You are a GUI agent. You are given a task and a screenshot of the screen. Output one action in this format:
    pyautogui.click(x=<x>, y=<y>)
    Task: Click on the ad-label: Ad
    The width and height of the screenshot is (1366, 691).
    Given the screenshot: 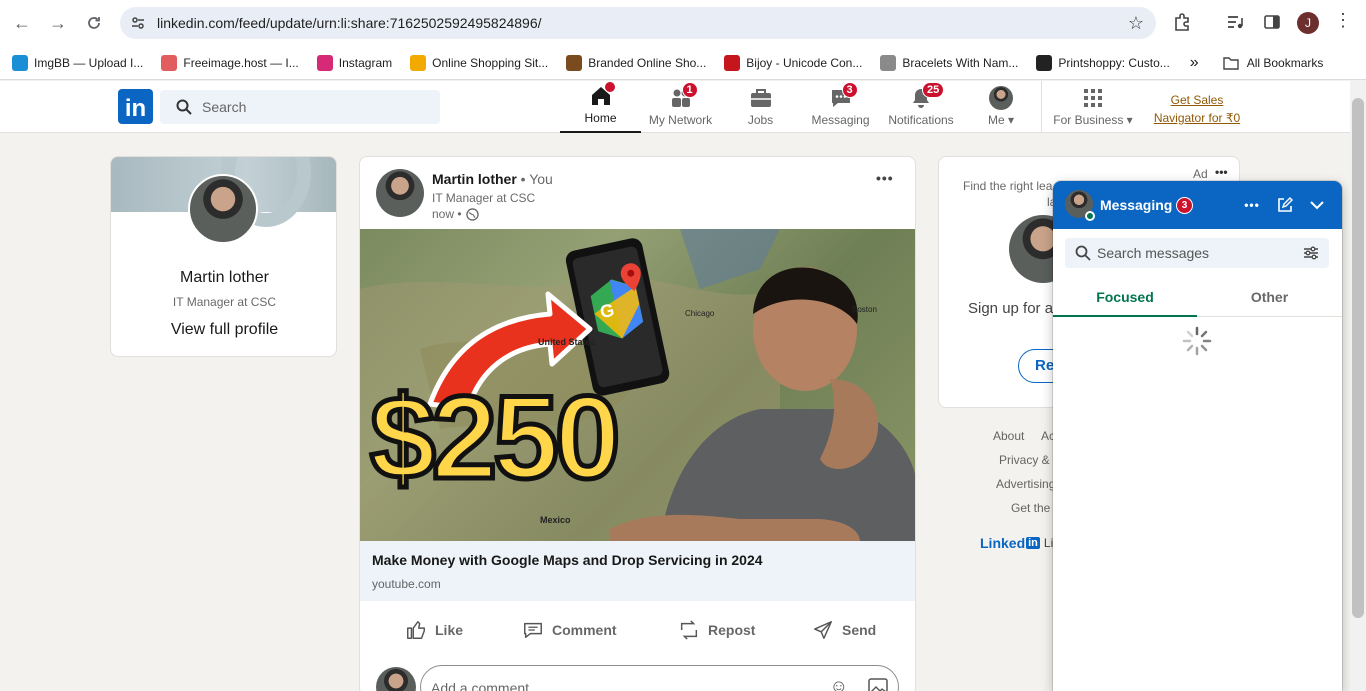 What is the action you would take?
    pyautogui.click(x=1200, y=174)
    